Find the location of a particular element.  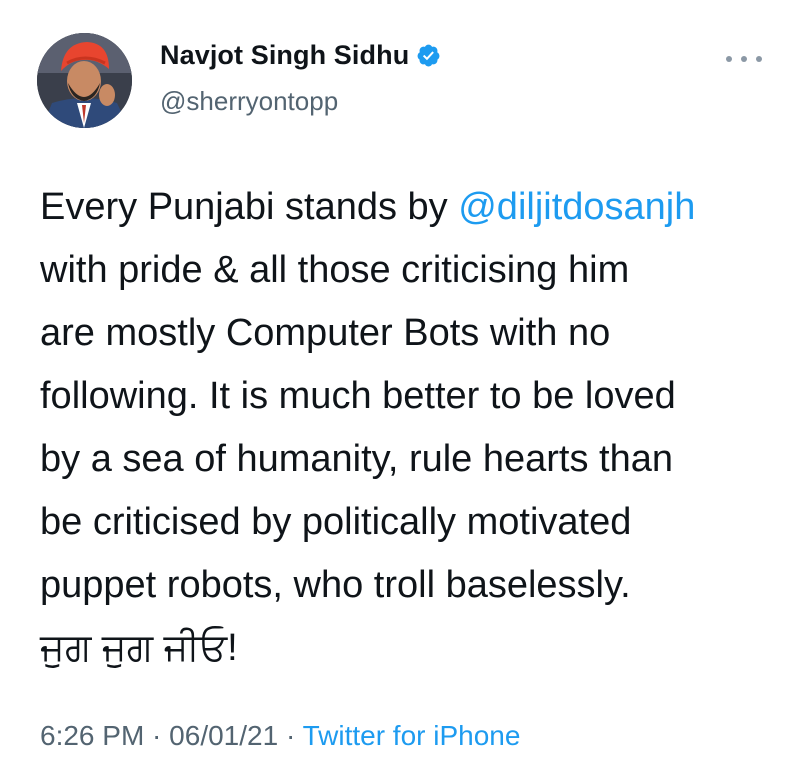

author-display-name: Navjot Singh Sidhu is located at coordinates (284, 55).